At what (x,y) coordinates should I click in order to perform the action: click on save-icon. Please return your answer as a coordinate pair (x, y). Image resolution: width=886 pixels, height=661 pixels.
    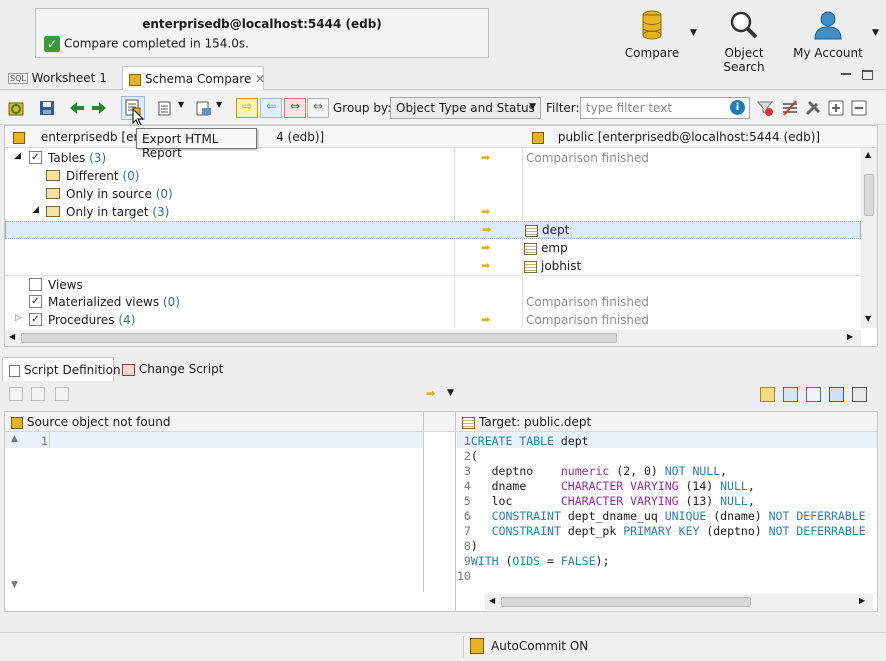
    Looking at the image, I should click on (47, 108).